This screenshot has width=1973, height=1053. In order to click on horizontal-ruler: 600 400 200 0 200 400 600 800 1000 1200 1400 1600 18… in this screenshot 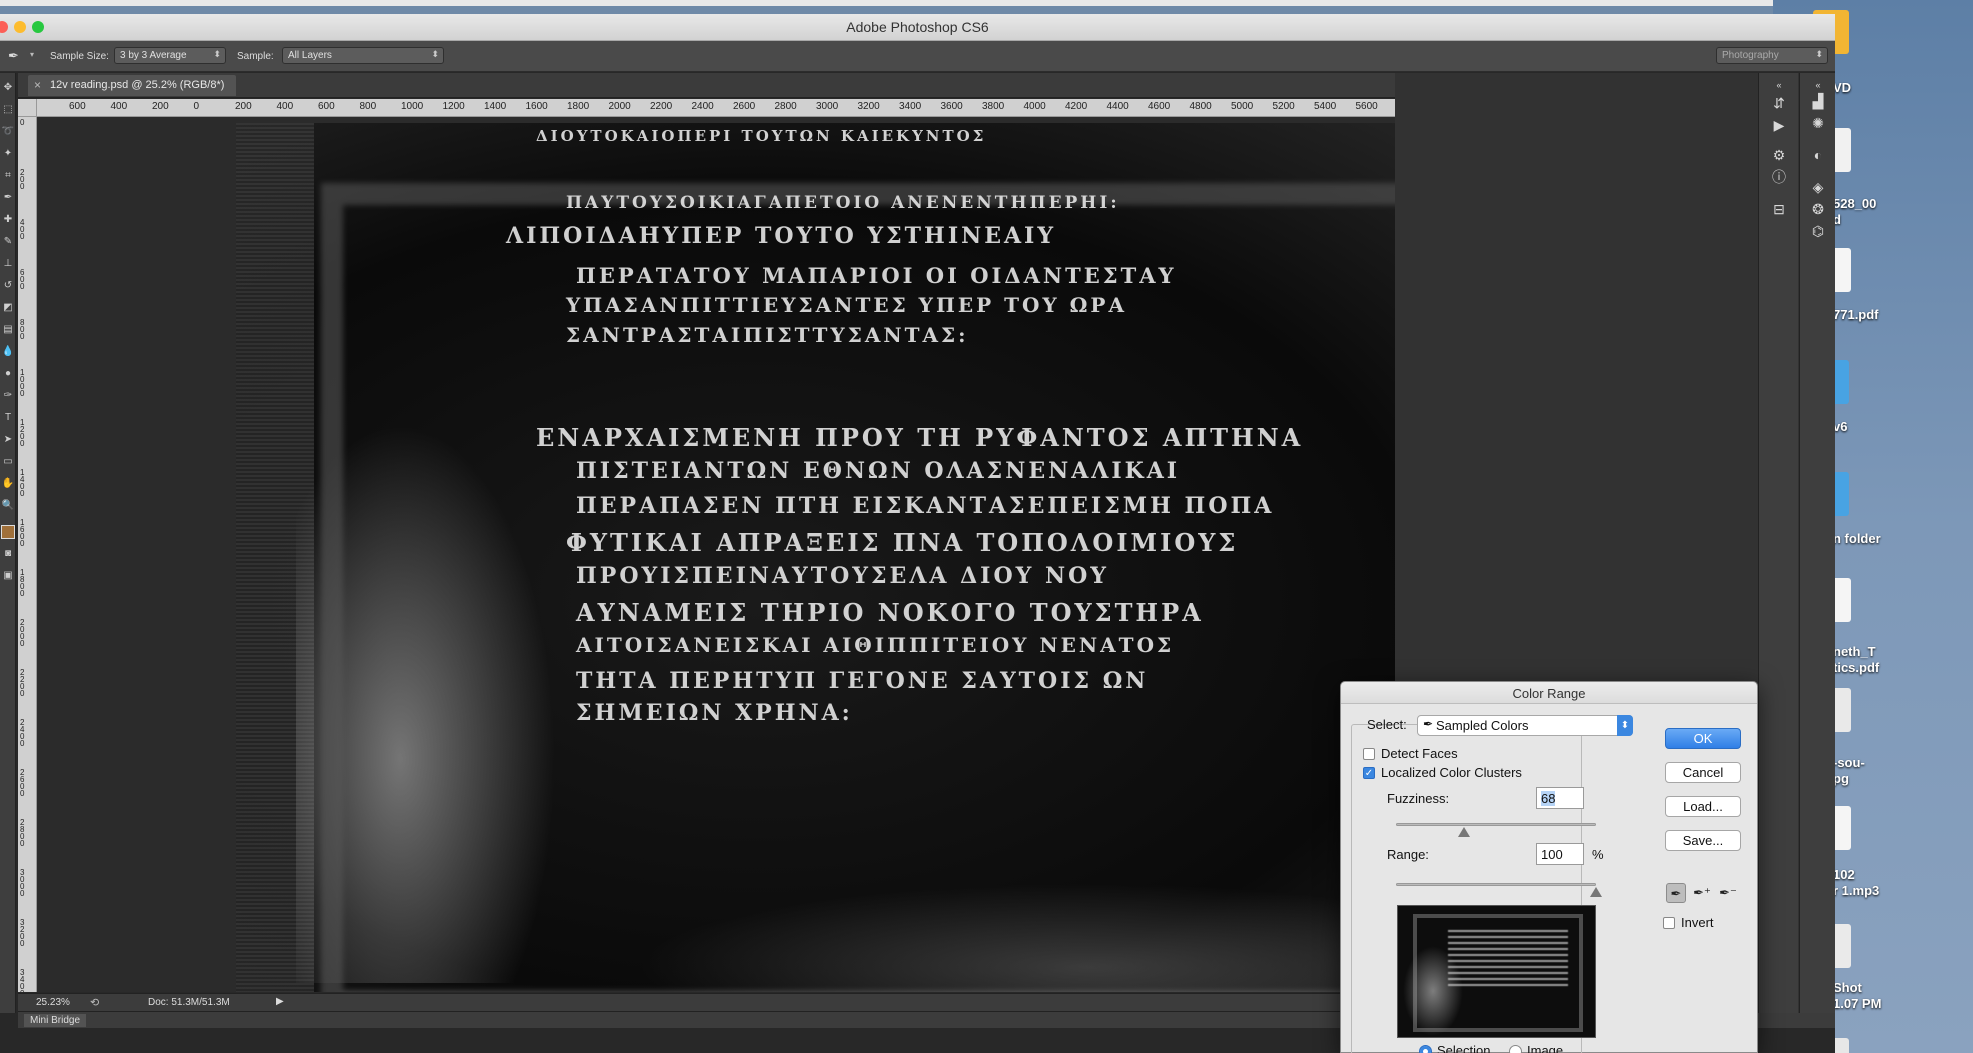, I will do `click(716, 108)`.